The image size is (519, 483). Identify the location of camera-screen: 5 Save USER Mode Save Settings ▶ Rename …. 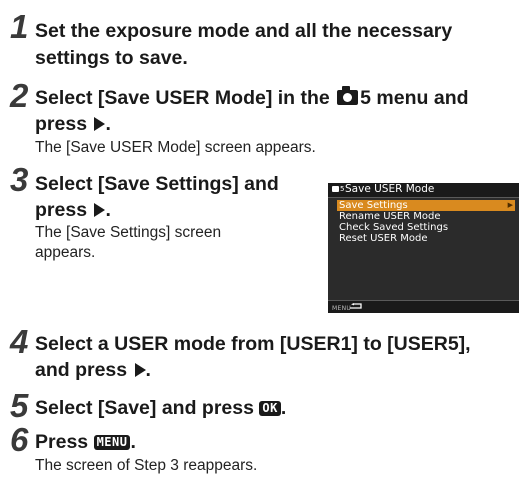
(423, 248).